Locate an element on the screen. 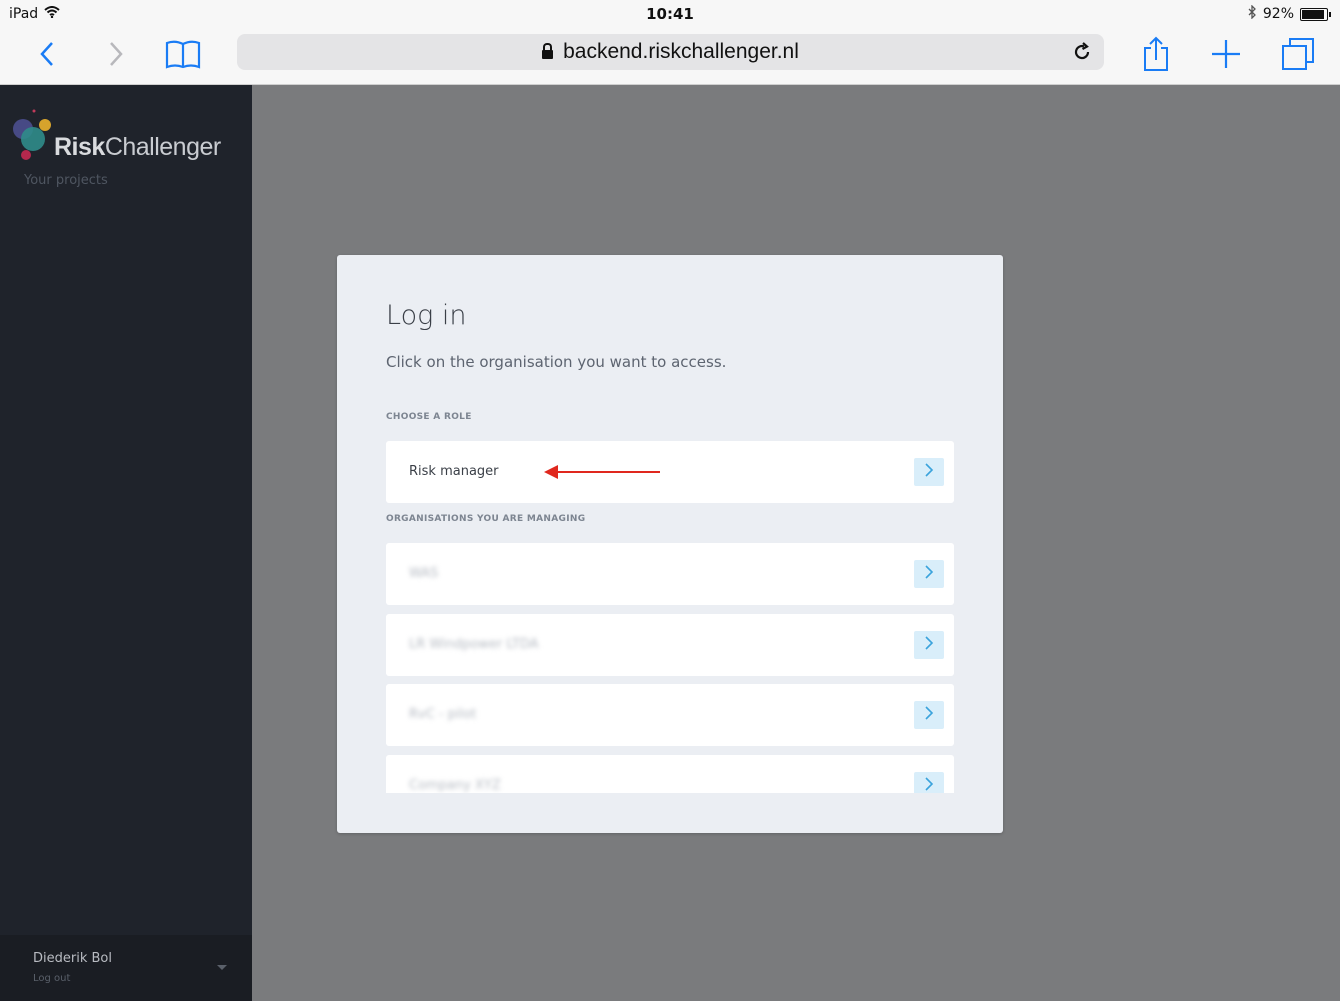 The image size is (1340, 1001). page-title: Log in is located at coordinates (426, 315).